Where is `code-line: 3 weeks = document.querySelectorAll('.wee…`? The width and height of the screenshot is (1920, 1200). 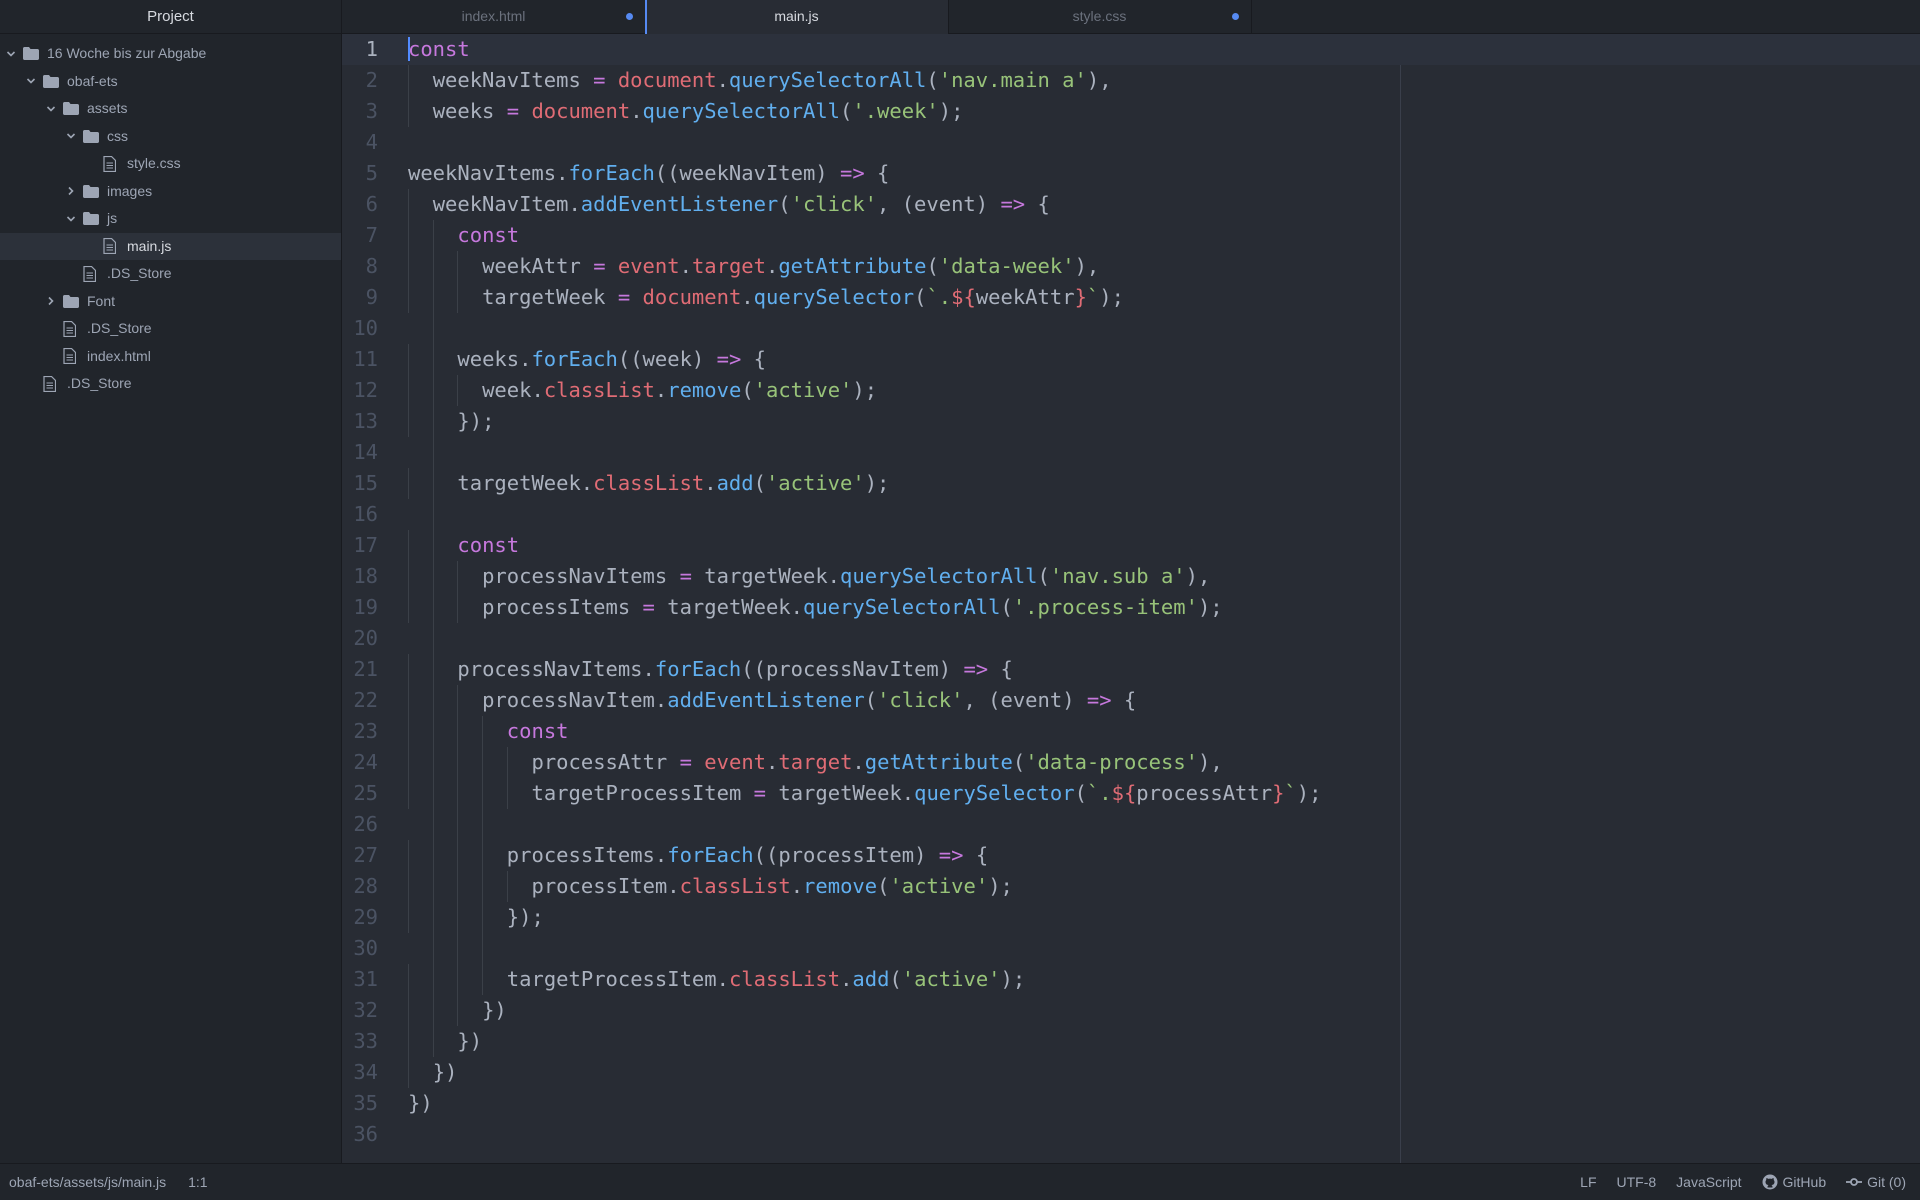 code-line: 3 weeks = document.querySelectorAll('.wee… is located at coordinates (1131, 111).